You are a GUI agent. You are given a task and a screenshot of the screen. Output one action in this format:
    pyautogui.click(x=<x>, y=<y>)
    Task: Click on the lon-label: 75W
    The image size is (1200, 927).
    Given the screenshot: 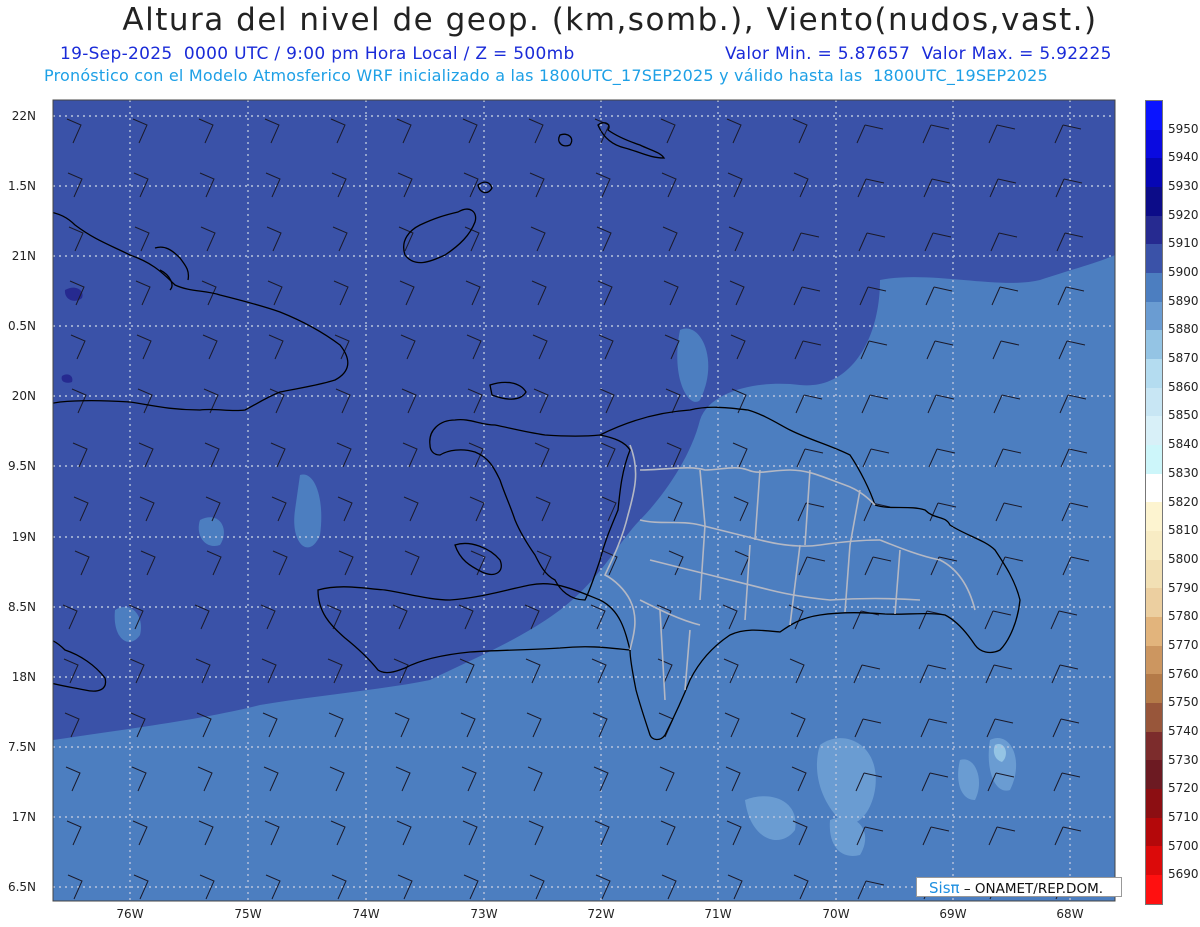 What is the action you would take?
    pyautogui.click(x=248, y=914)
    